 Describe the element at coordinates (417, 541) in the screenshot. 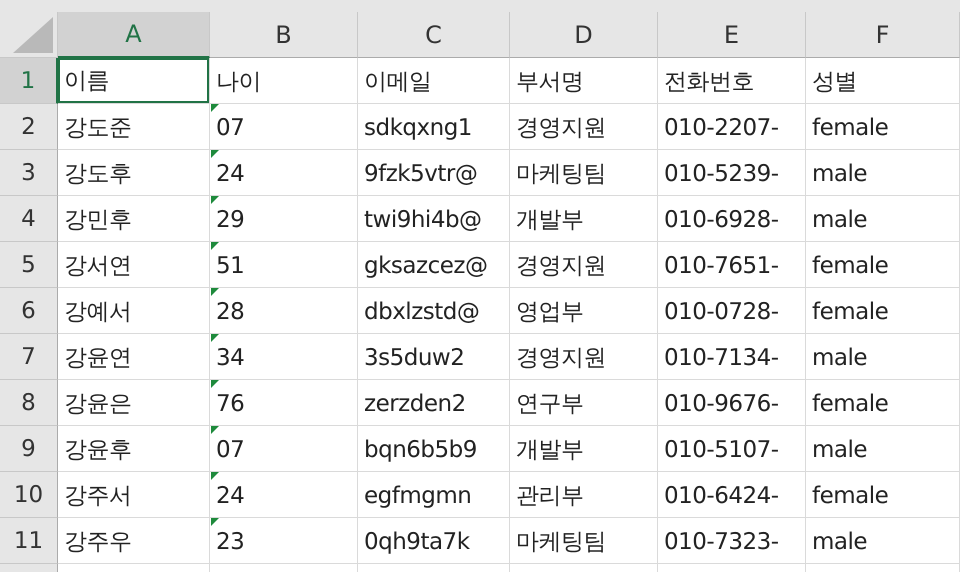

I see `table-cell-text: 0qh9ta7k` at that location.